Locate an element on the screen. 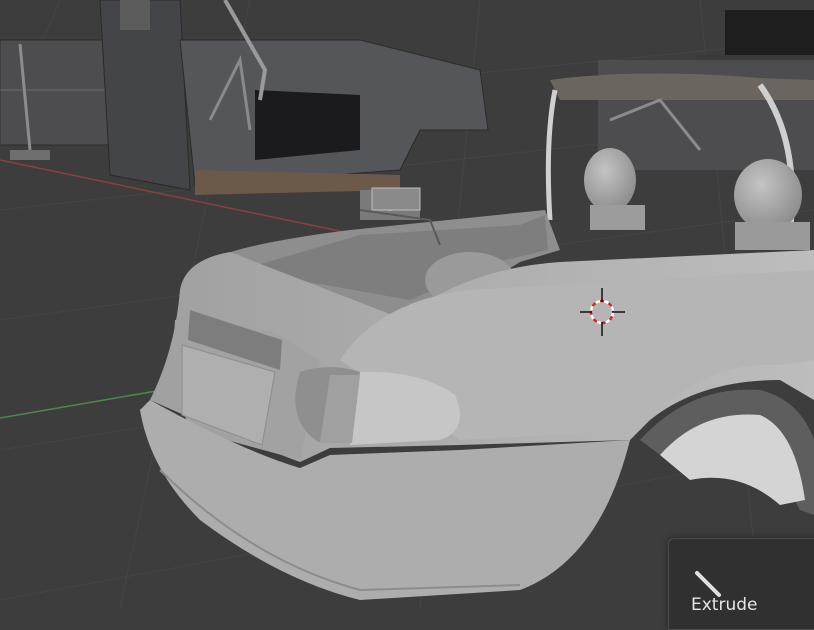 The image size is (814, 630). last-operator-panel: Extrude is located at coordinates (741, 584).